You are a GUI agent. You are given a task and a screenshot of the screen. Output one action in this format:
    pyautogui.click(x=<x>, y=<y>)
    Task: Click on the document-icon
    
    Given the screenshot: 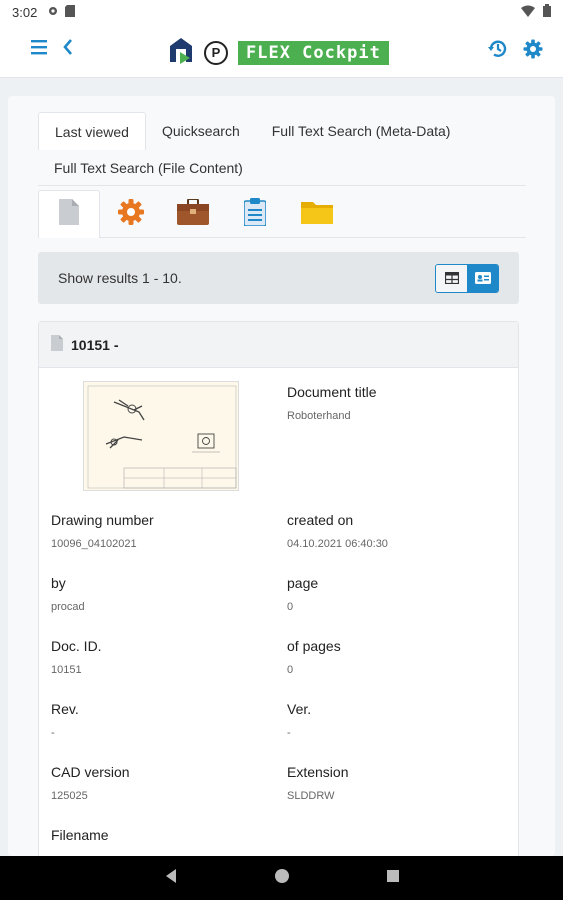 What is the action you would take?
    pyautogui.click(x=69, y=214)
    